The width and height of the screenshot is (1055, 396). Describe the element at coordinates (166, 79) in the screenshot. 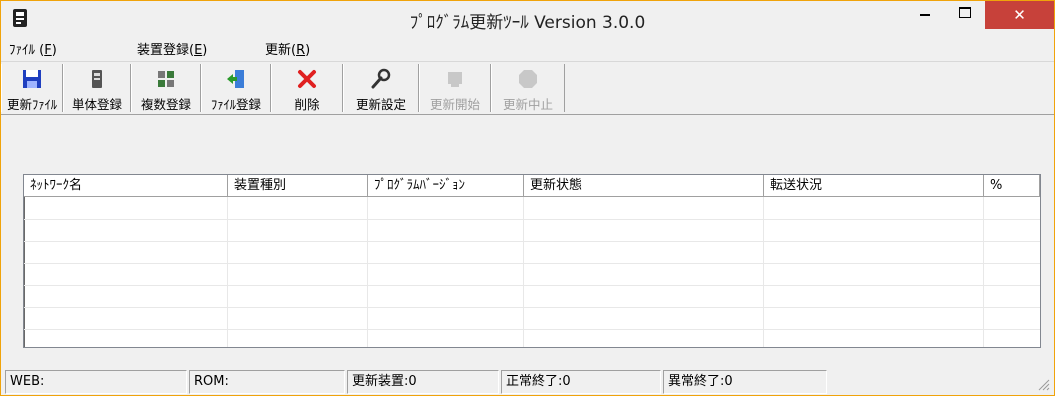

I see `multiple-devices-icon` at that location.